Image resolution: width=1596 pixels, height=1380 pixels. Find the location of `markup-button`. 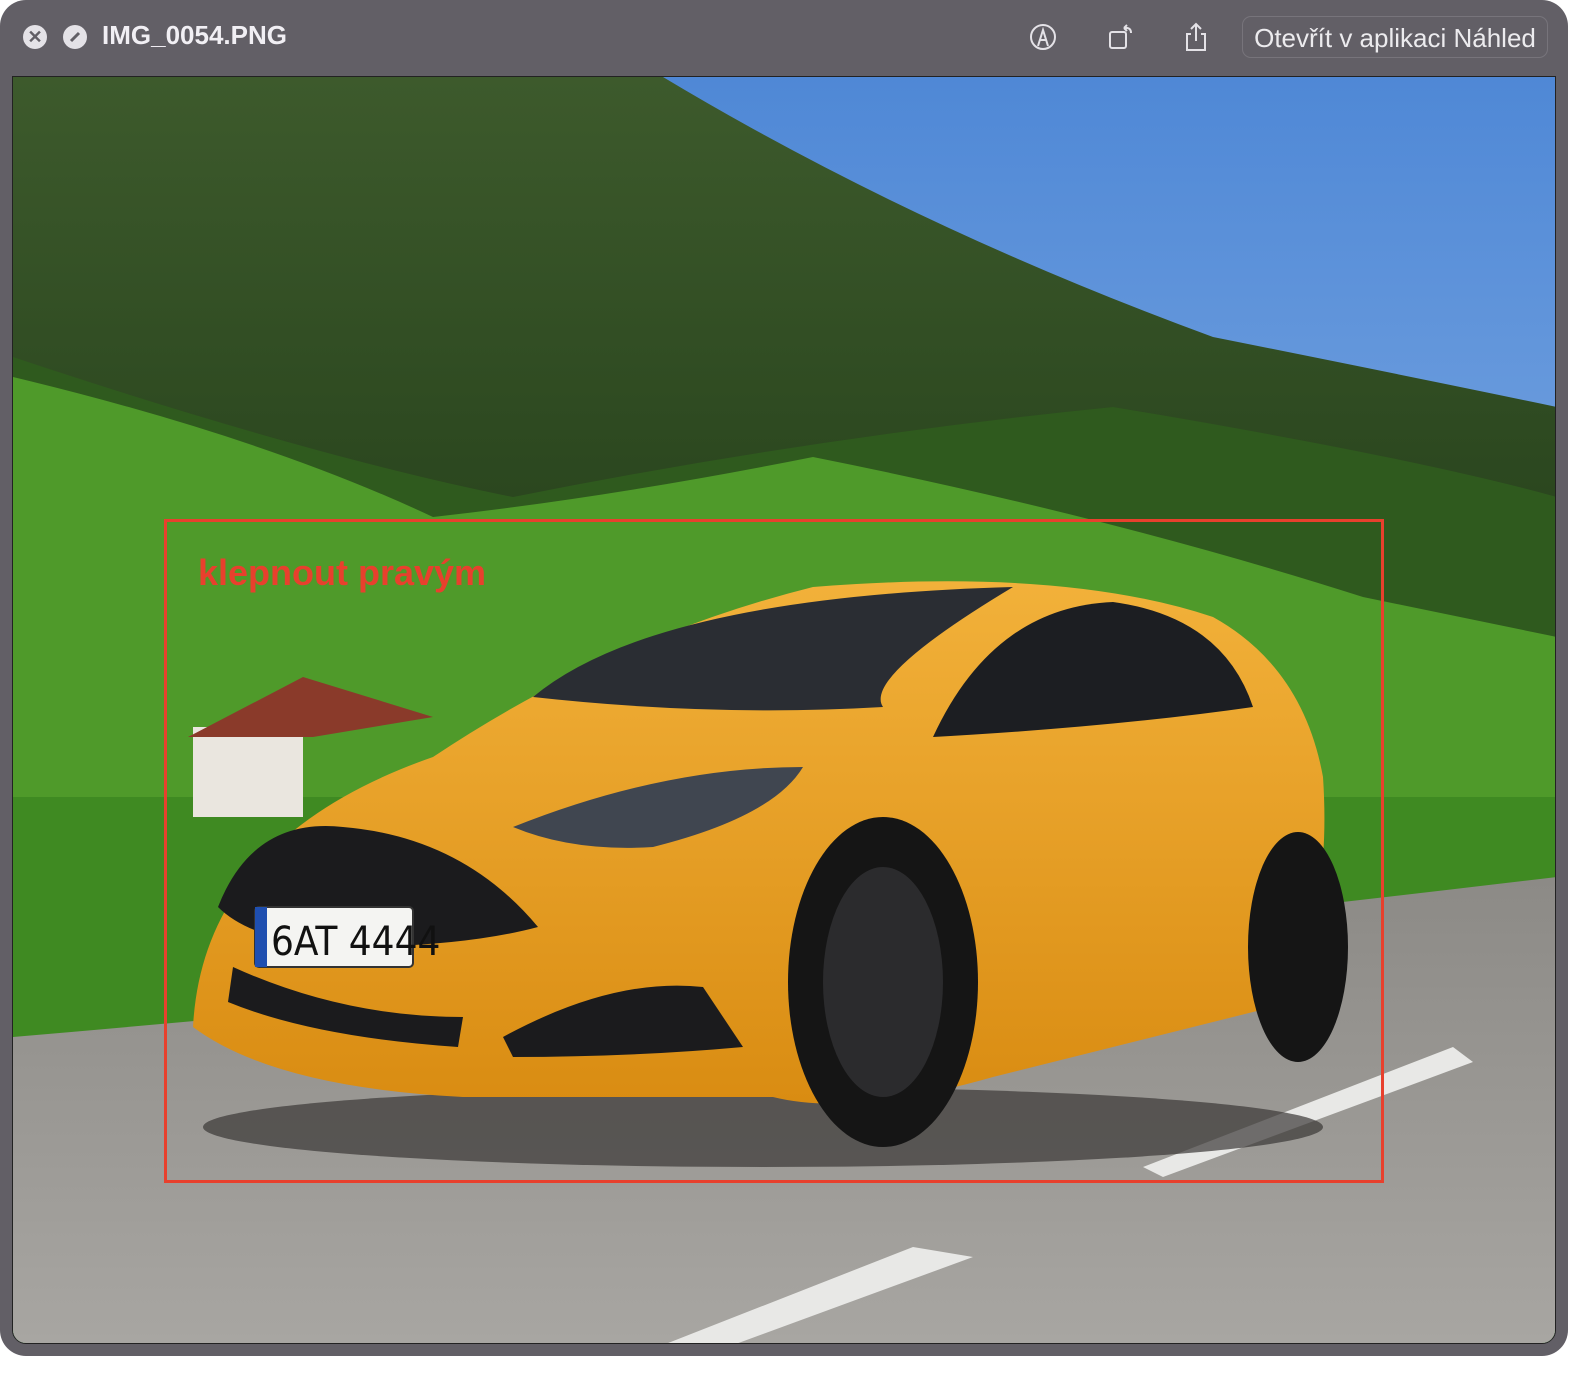

markup-button is located at coordinates (1043, 37).